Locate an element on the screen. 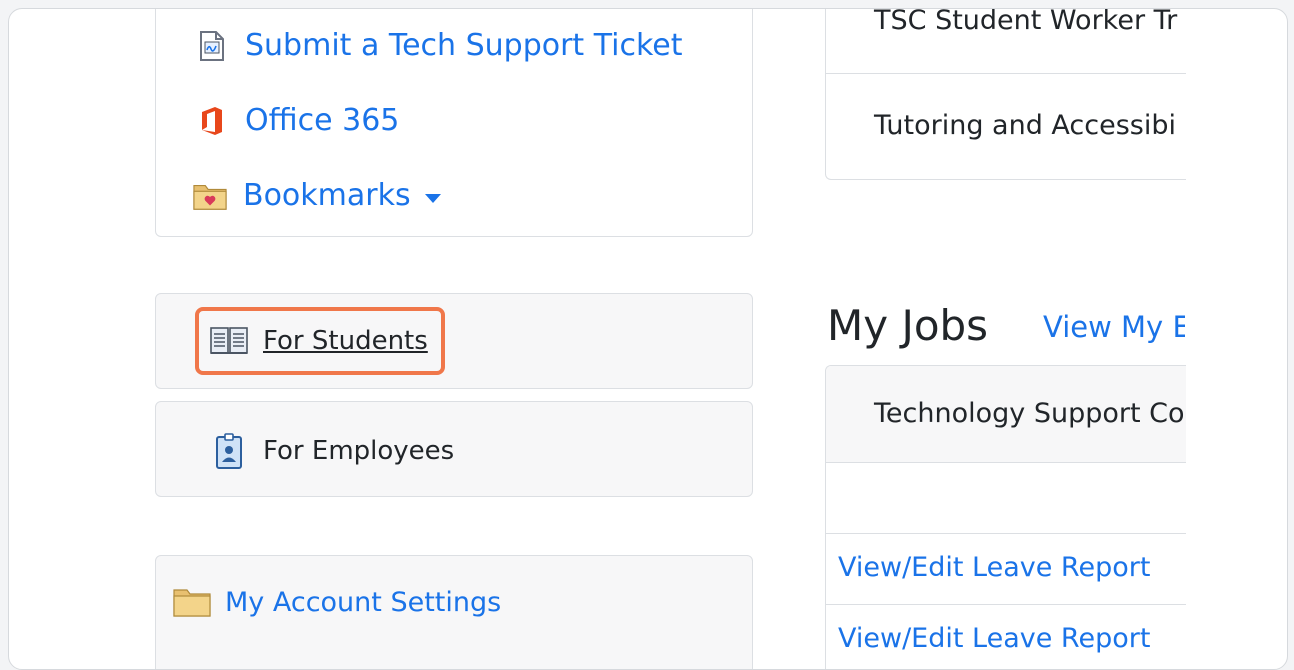 The height and width of the screenshot is (670, 1294). tsc-student-worker-item: TSC Student Worker Tr is located at coordinates (1026, 22).